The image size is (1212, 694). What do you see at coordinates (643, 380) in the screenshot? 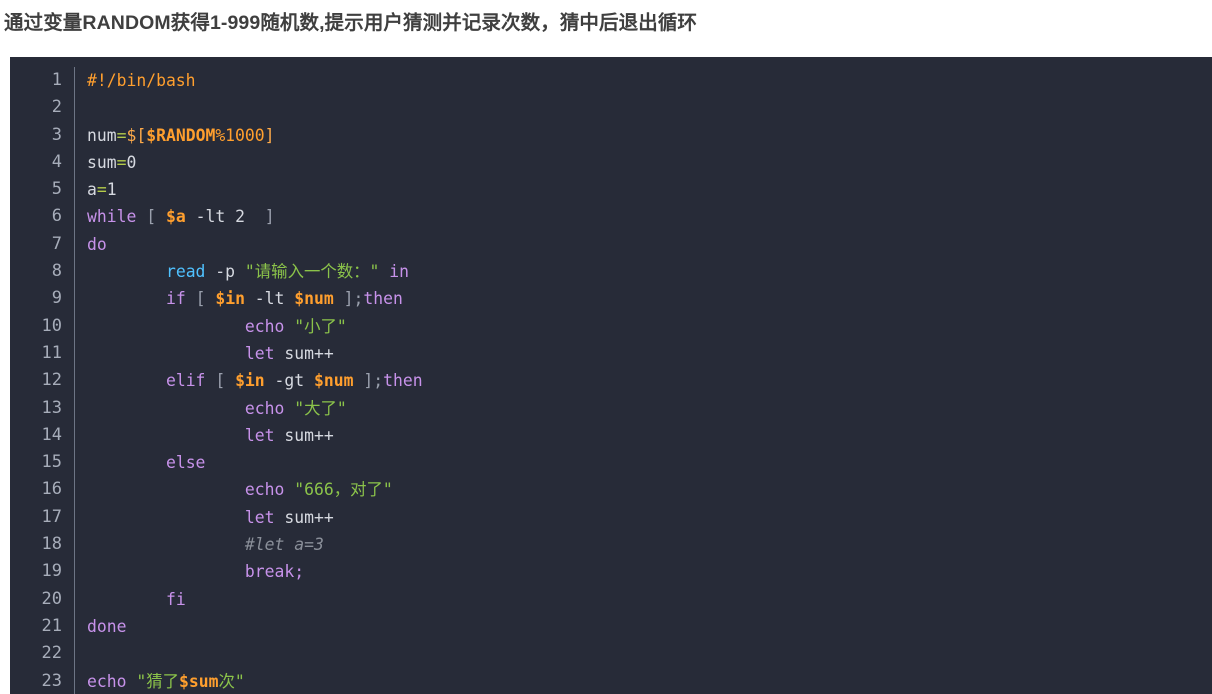
I see `code-line-content: elif [ $in -gt $num ];then` at bounding box center [643, 380].